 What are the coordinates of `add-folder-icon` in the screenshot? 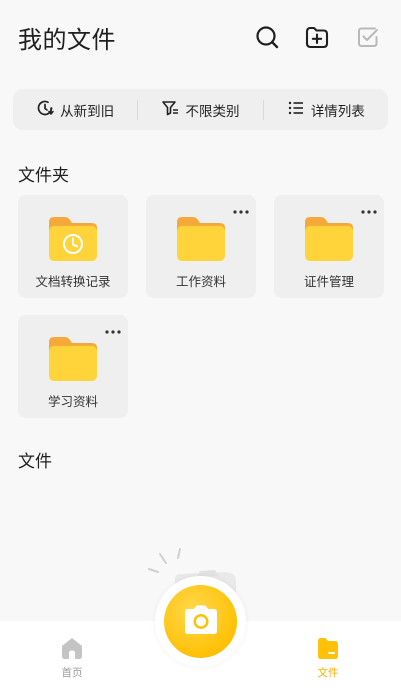 It's located at (317, 37).